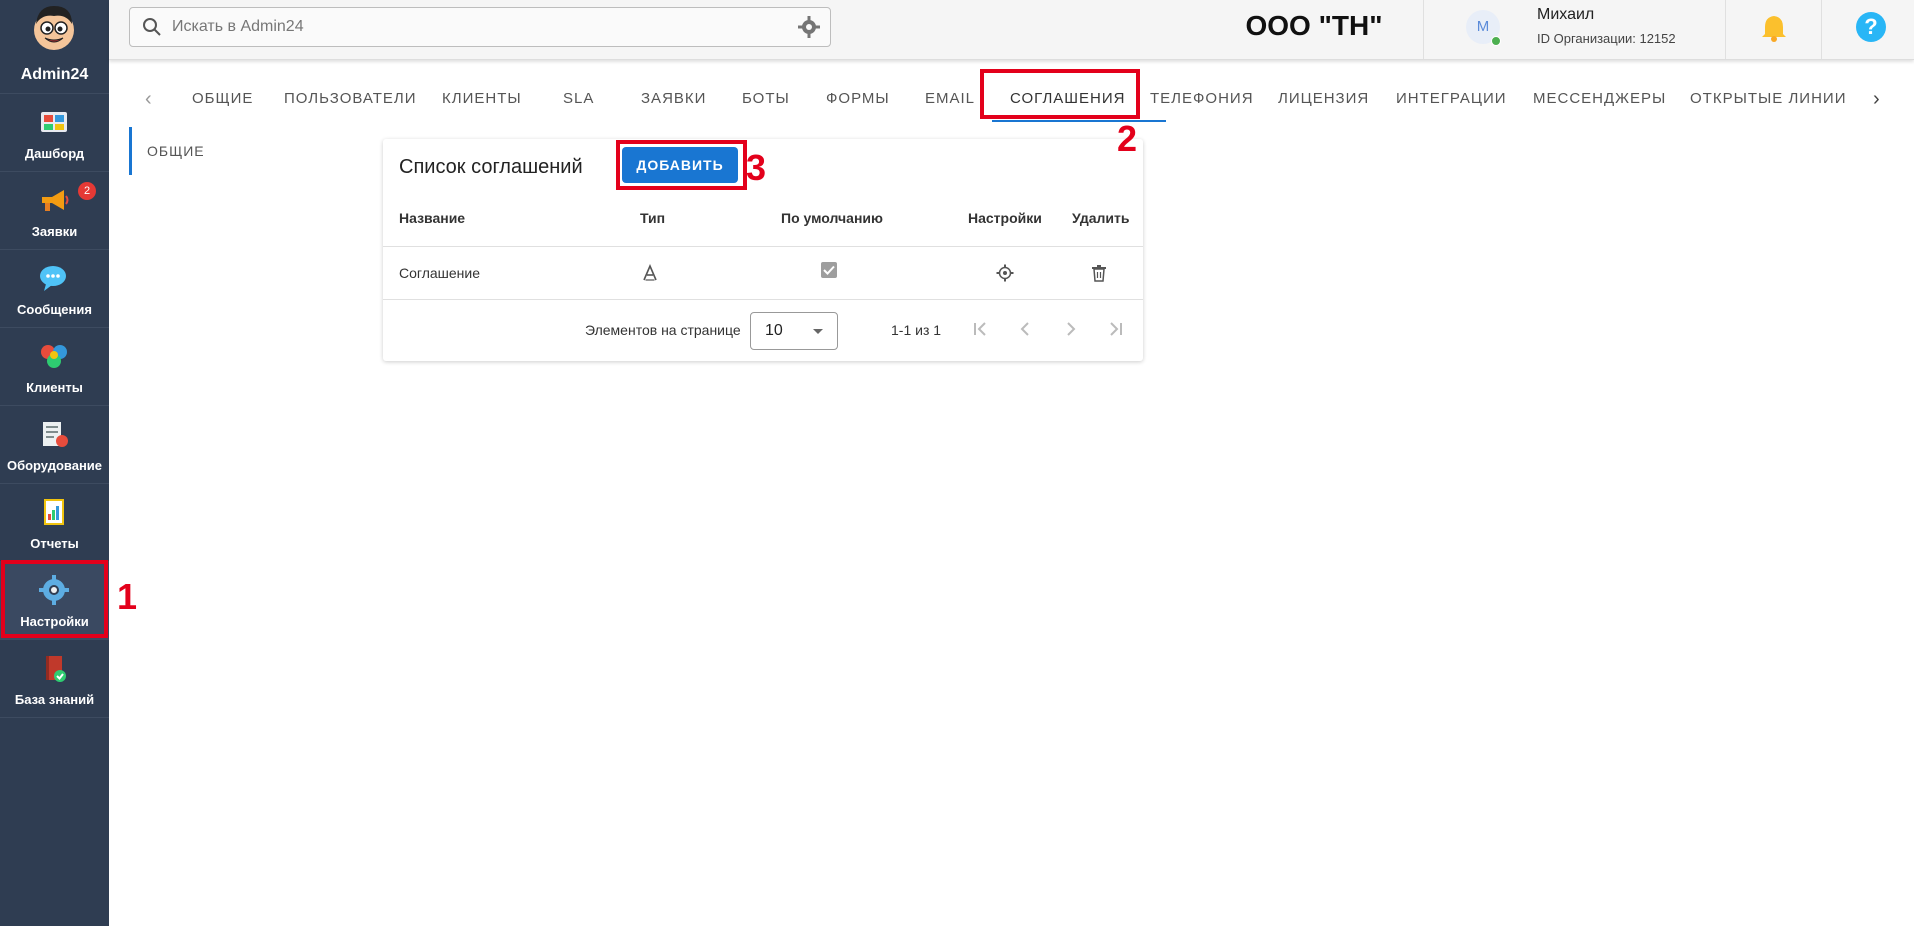 This screenshot has width=1914, height=926. What do you see at coordinates (1127, 138) in the screenshot?
I see `annotation-number-2: 2` at bounding box center [1127, 138].